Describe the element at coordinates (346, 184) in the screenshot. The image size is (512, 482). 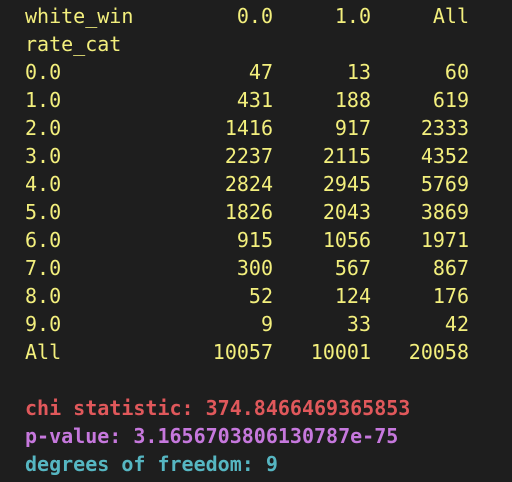
I see `table-cell: 2945` at that location.